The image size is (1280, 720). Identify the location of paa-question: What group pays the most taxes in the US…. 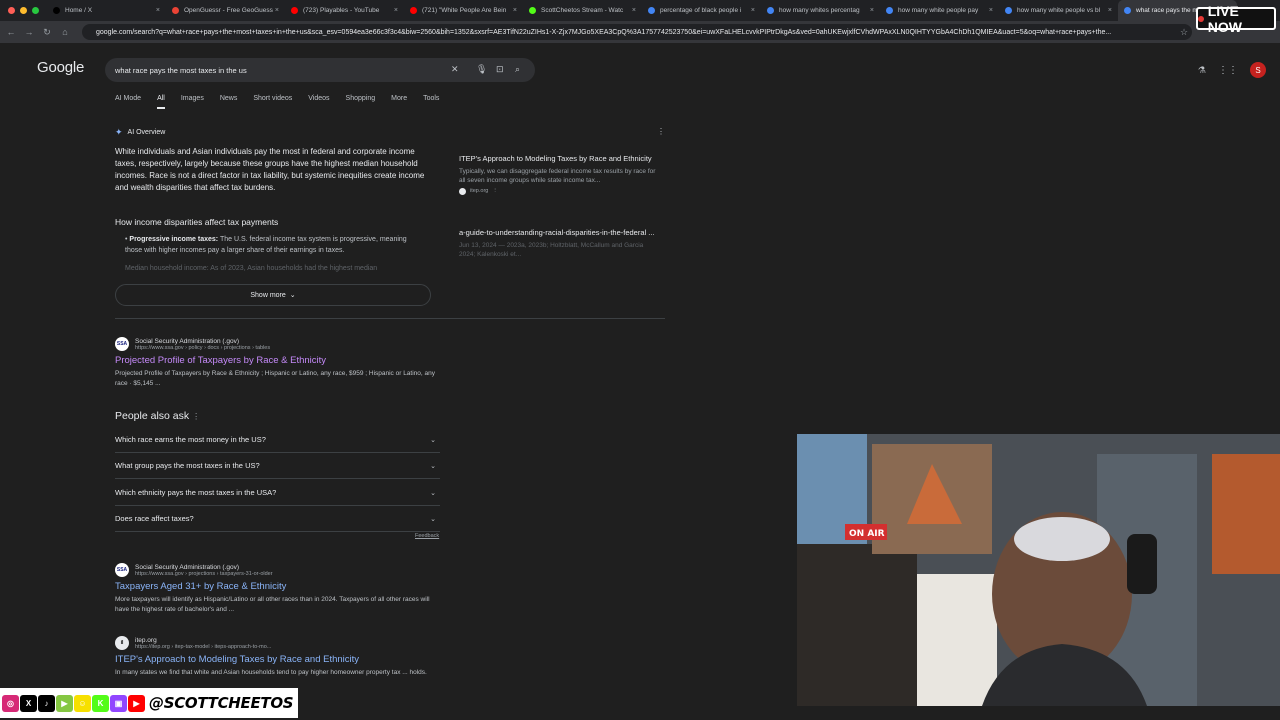
(277, 466).